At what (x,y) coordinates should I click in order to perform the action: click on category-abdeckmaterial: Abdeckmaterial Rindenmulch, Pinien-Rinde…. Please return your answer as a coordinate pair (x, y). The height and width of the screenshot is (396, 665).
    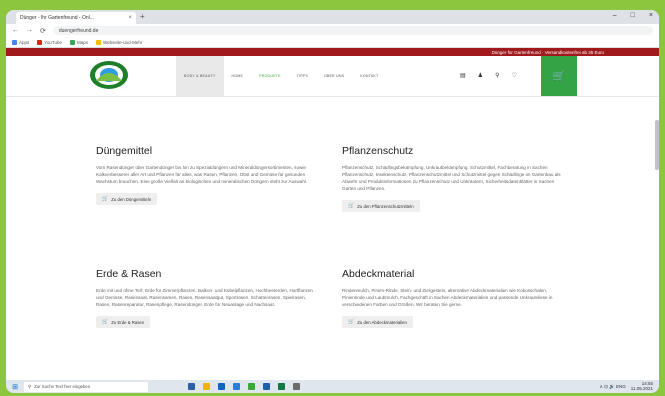
    Looking at the image, I should click on (452, 298).